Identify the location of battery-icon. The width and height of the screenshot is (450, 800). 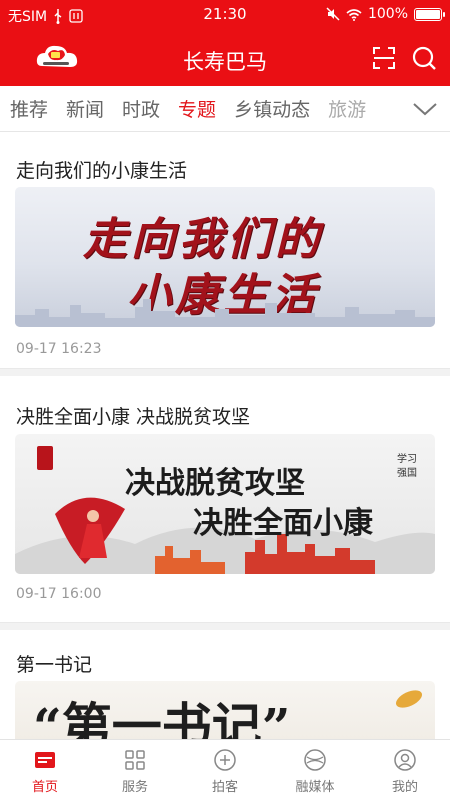
(429, 14).